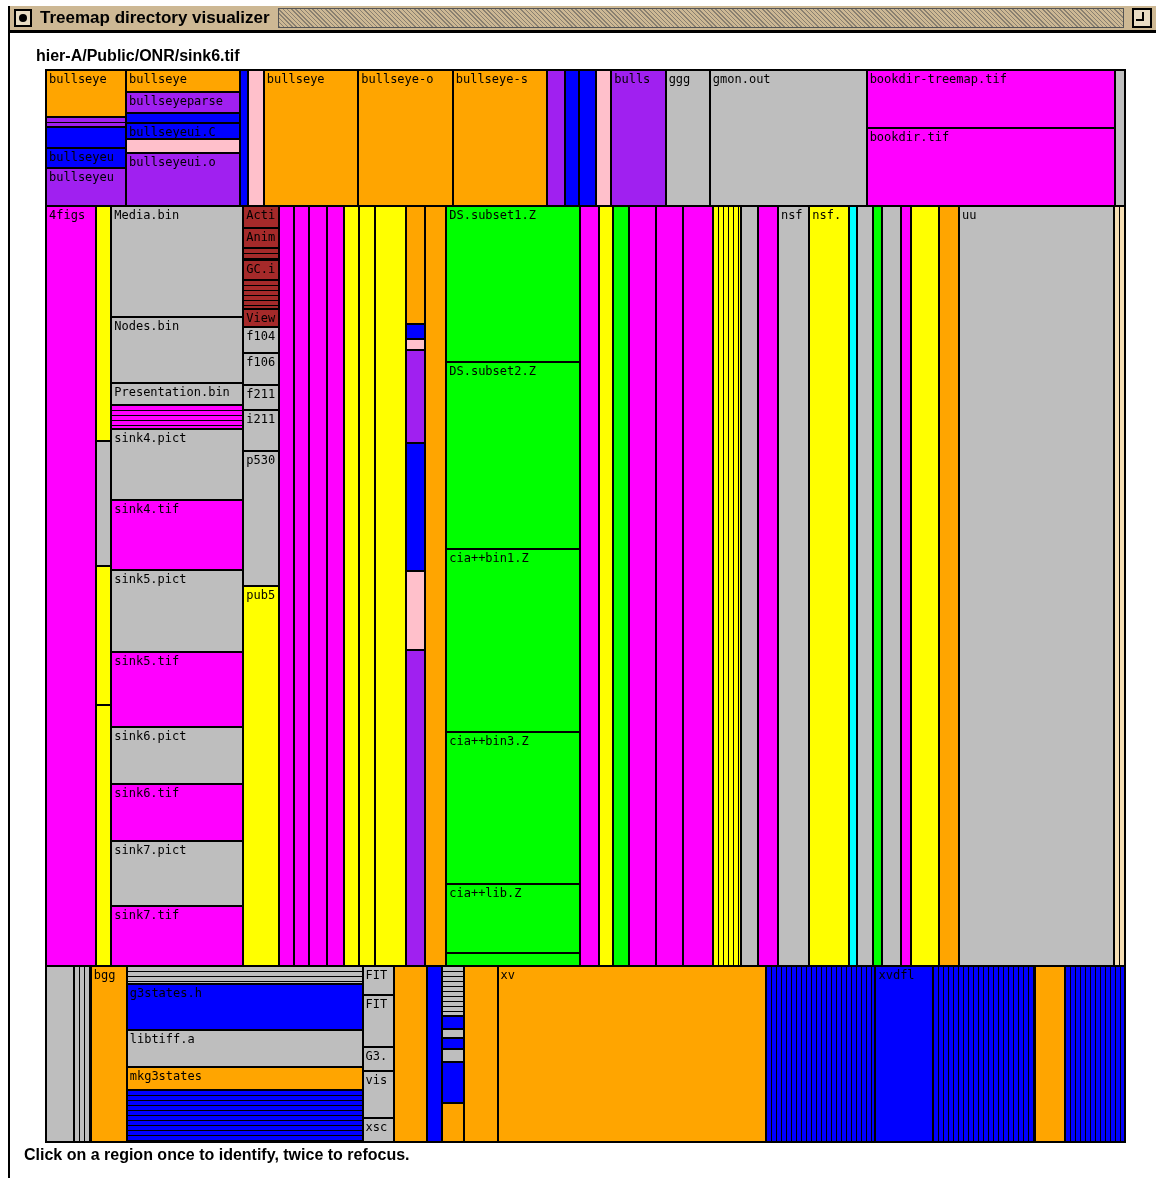 This screenshot has height=1178, width=1156. What do you see at coordinates (500, 138) in the screenshot?
I see `file-tile: bullseye-s` at bounding box center [500, 138].